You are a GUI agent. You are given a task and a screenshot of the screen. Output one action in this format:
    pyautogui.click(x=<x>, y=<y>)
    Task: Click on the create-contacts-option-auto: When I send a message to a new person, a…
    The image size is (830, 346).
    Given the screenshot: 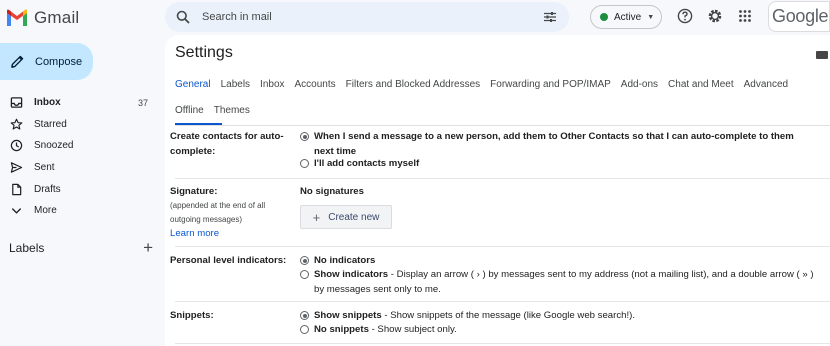 What is the action you would take?
    pyautogui.click(x=565, y=144)
    